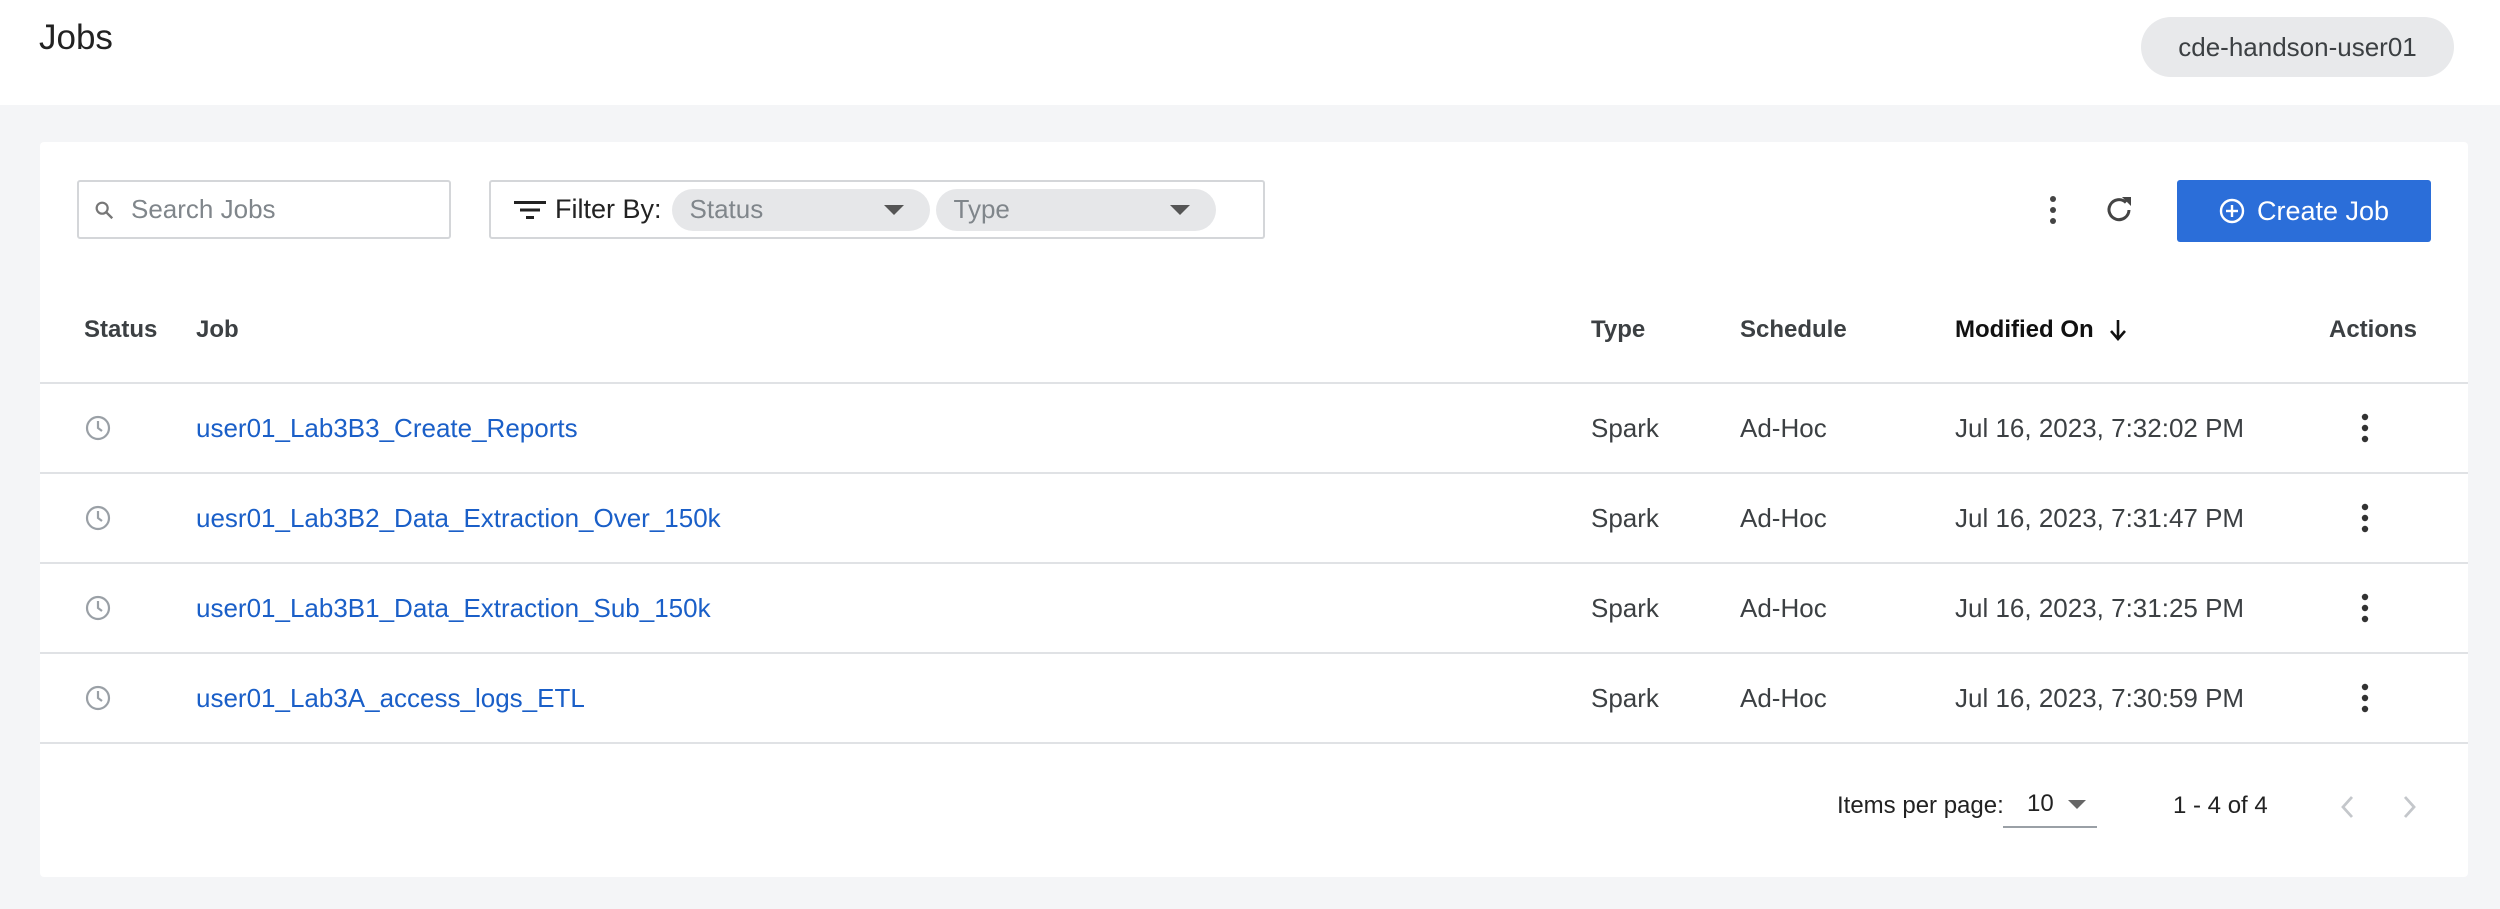 This screenshot has height=909, width=2500. I want to click on search-box, so click(264, 209).